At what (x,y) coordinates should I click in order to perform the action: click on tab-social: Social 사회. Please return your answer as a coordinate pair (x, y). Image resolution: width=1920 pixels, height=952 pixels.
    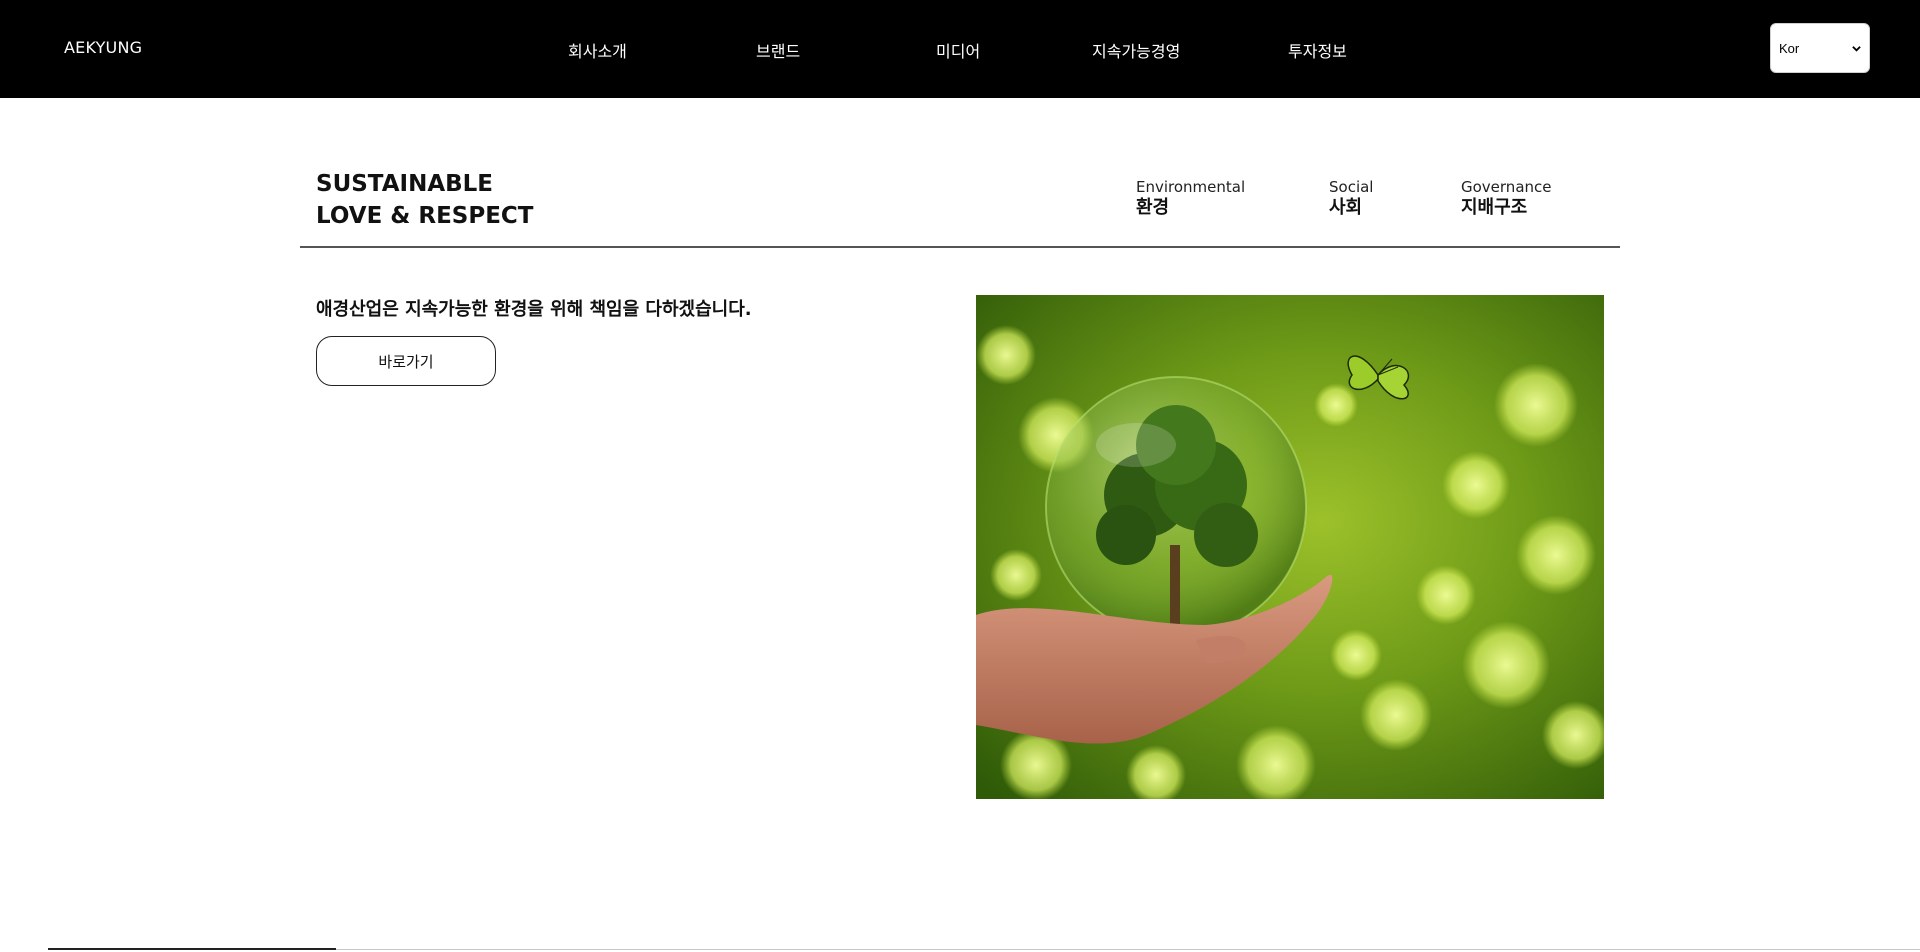
    Looking at the image, I should click on (1351, 198).